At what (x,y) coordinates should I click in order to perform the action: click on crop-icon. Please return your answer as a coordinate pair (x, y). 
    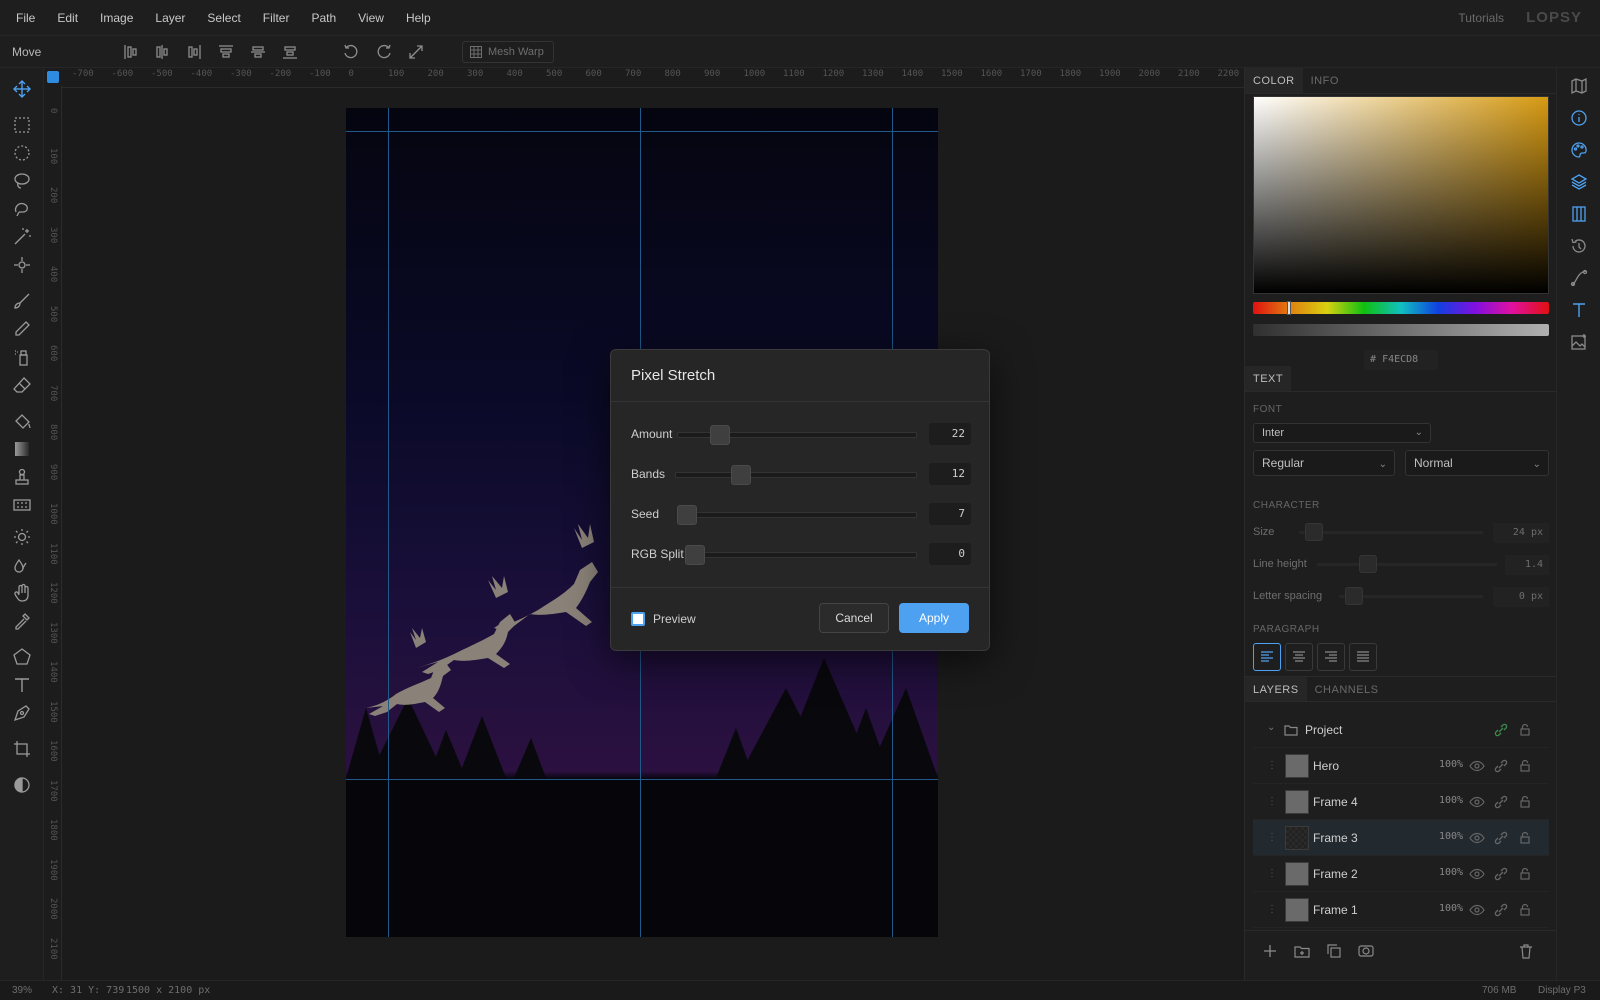
    Looking at the image, I should click on (22, 749).